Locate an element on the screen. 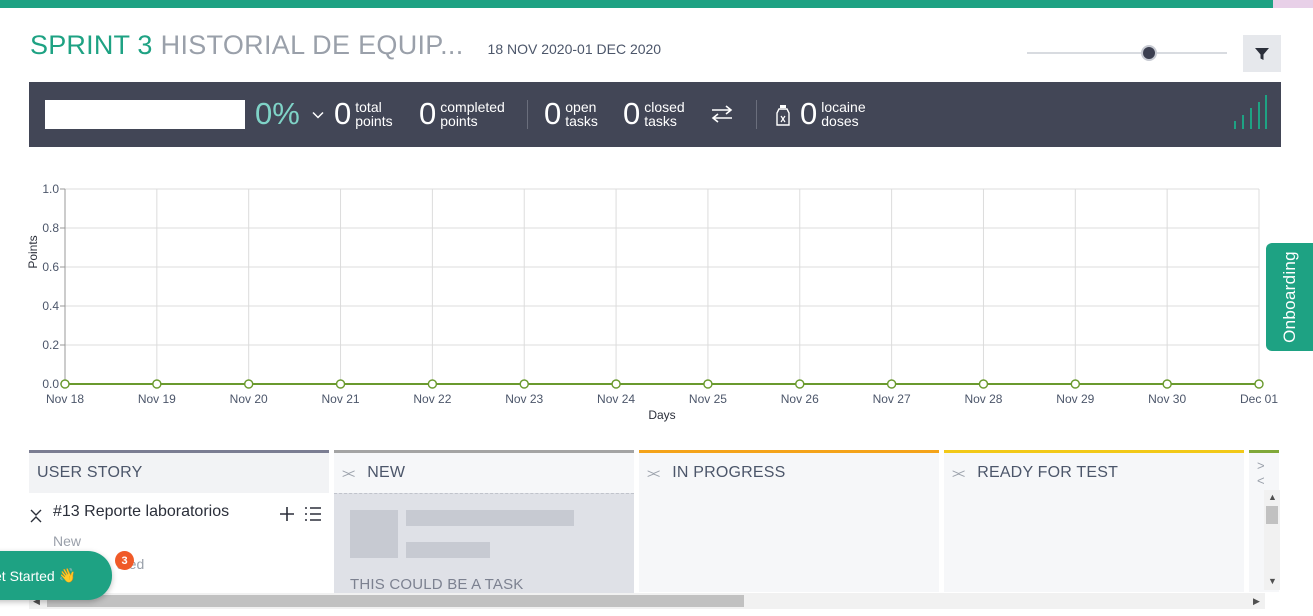 Image resolution: width=1313 pixels, height=616 pixels. vertical-scrollbar-thumb is located at coordinates (1272, 515).